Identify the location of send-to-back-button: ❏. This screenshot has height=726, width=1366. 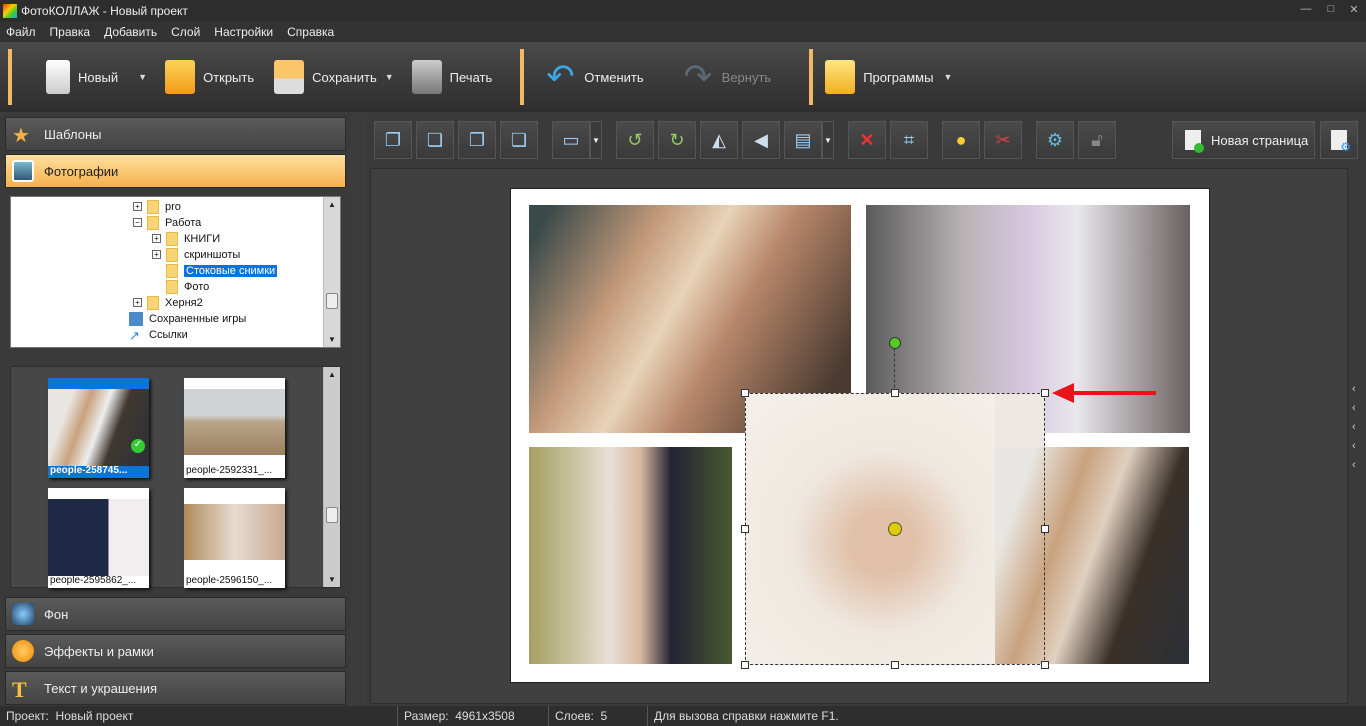
(435, 140).